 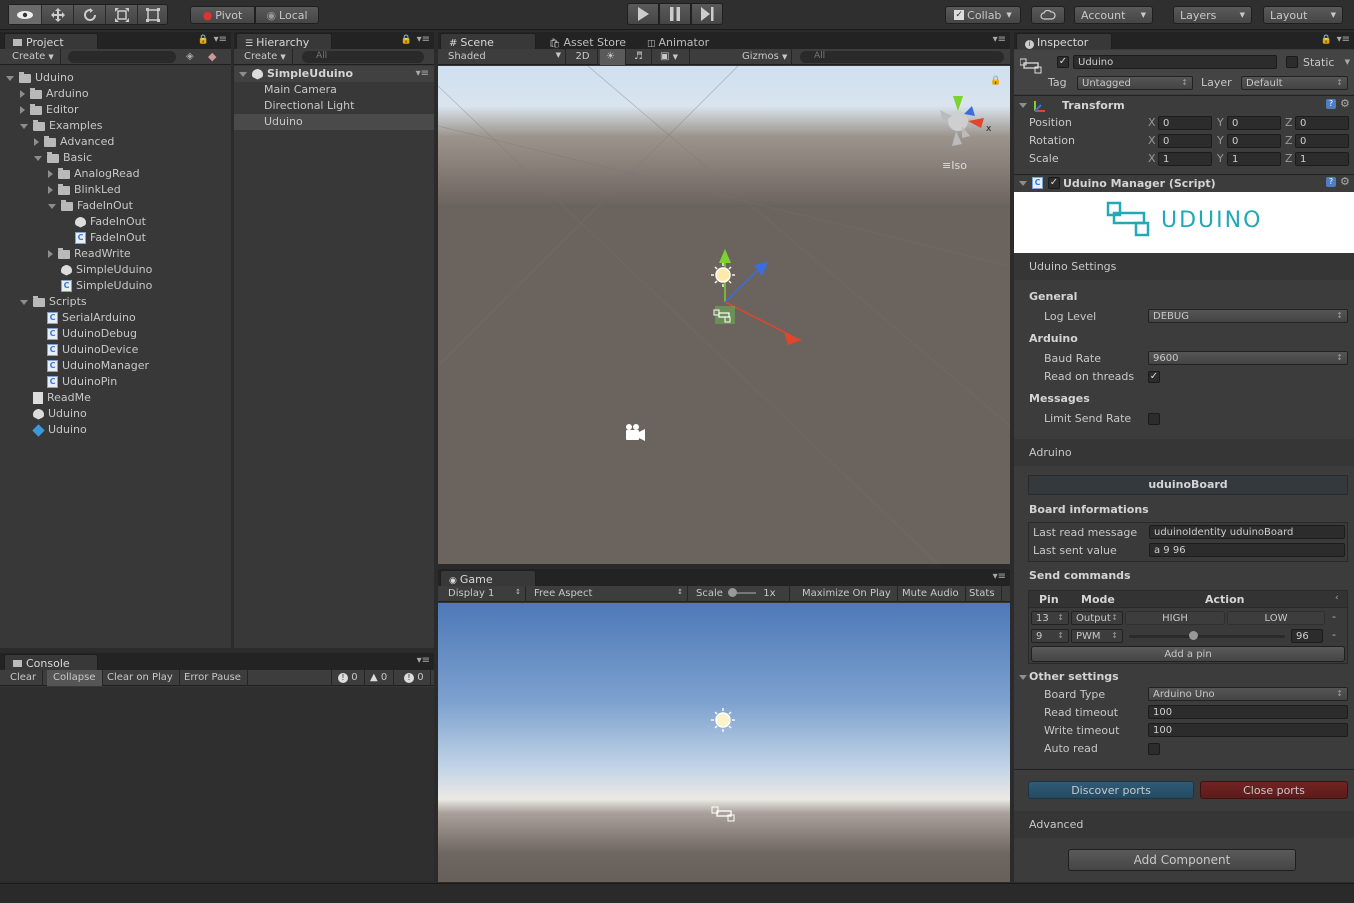 I want to click on project-tree-item: FadeInOut, so click(x=104, y=222).